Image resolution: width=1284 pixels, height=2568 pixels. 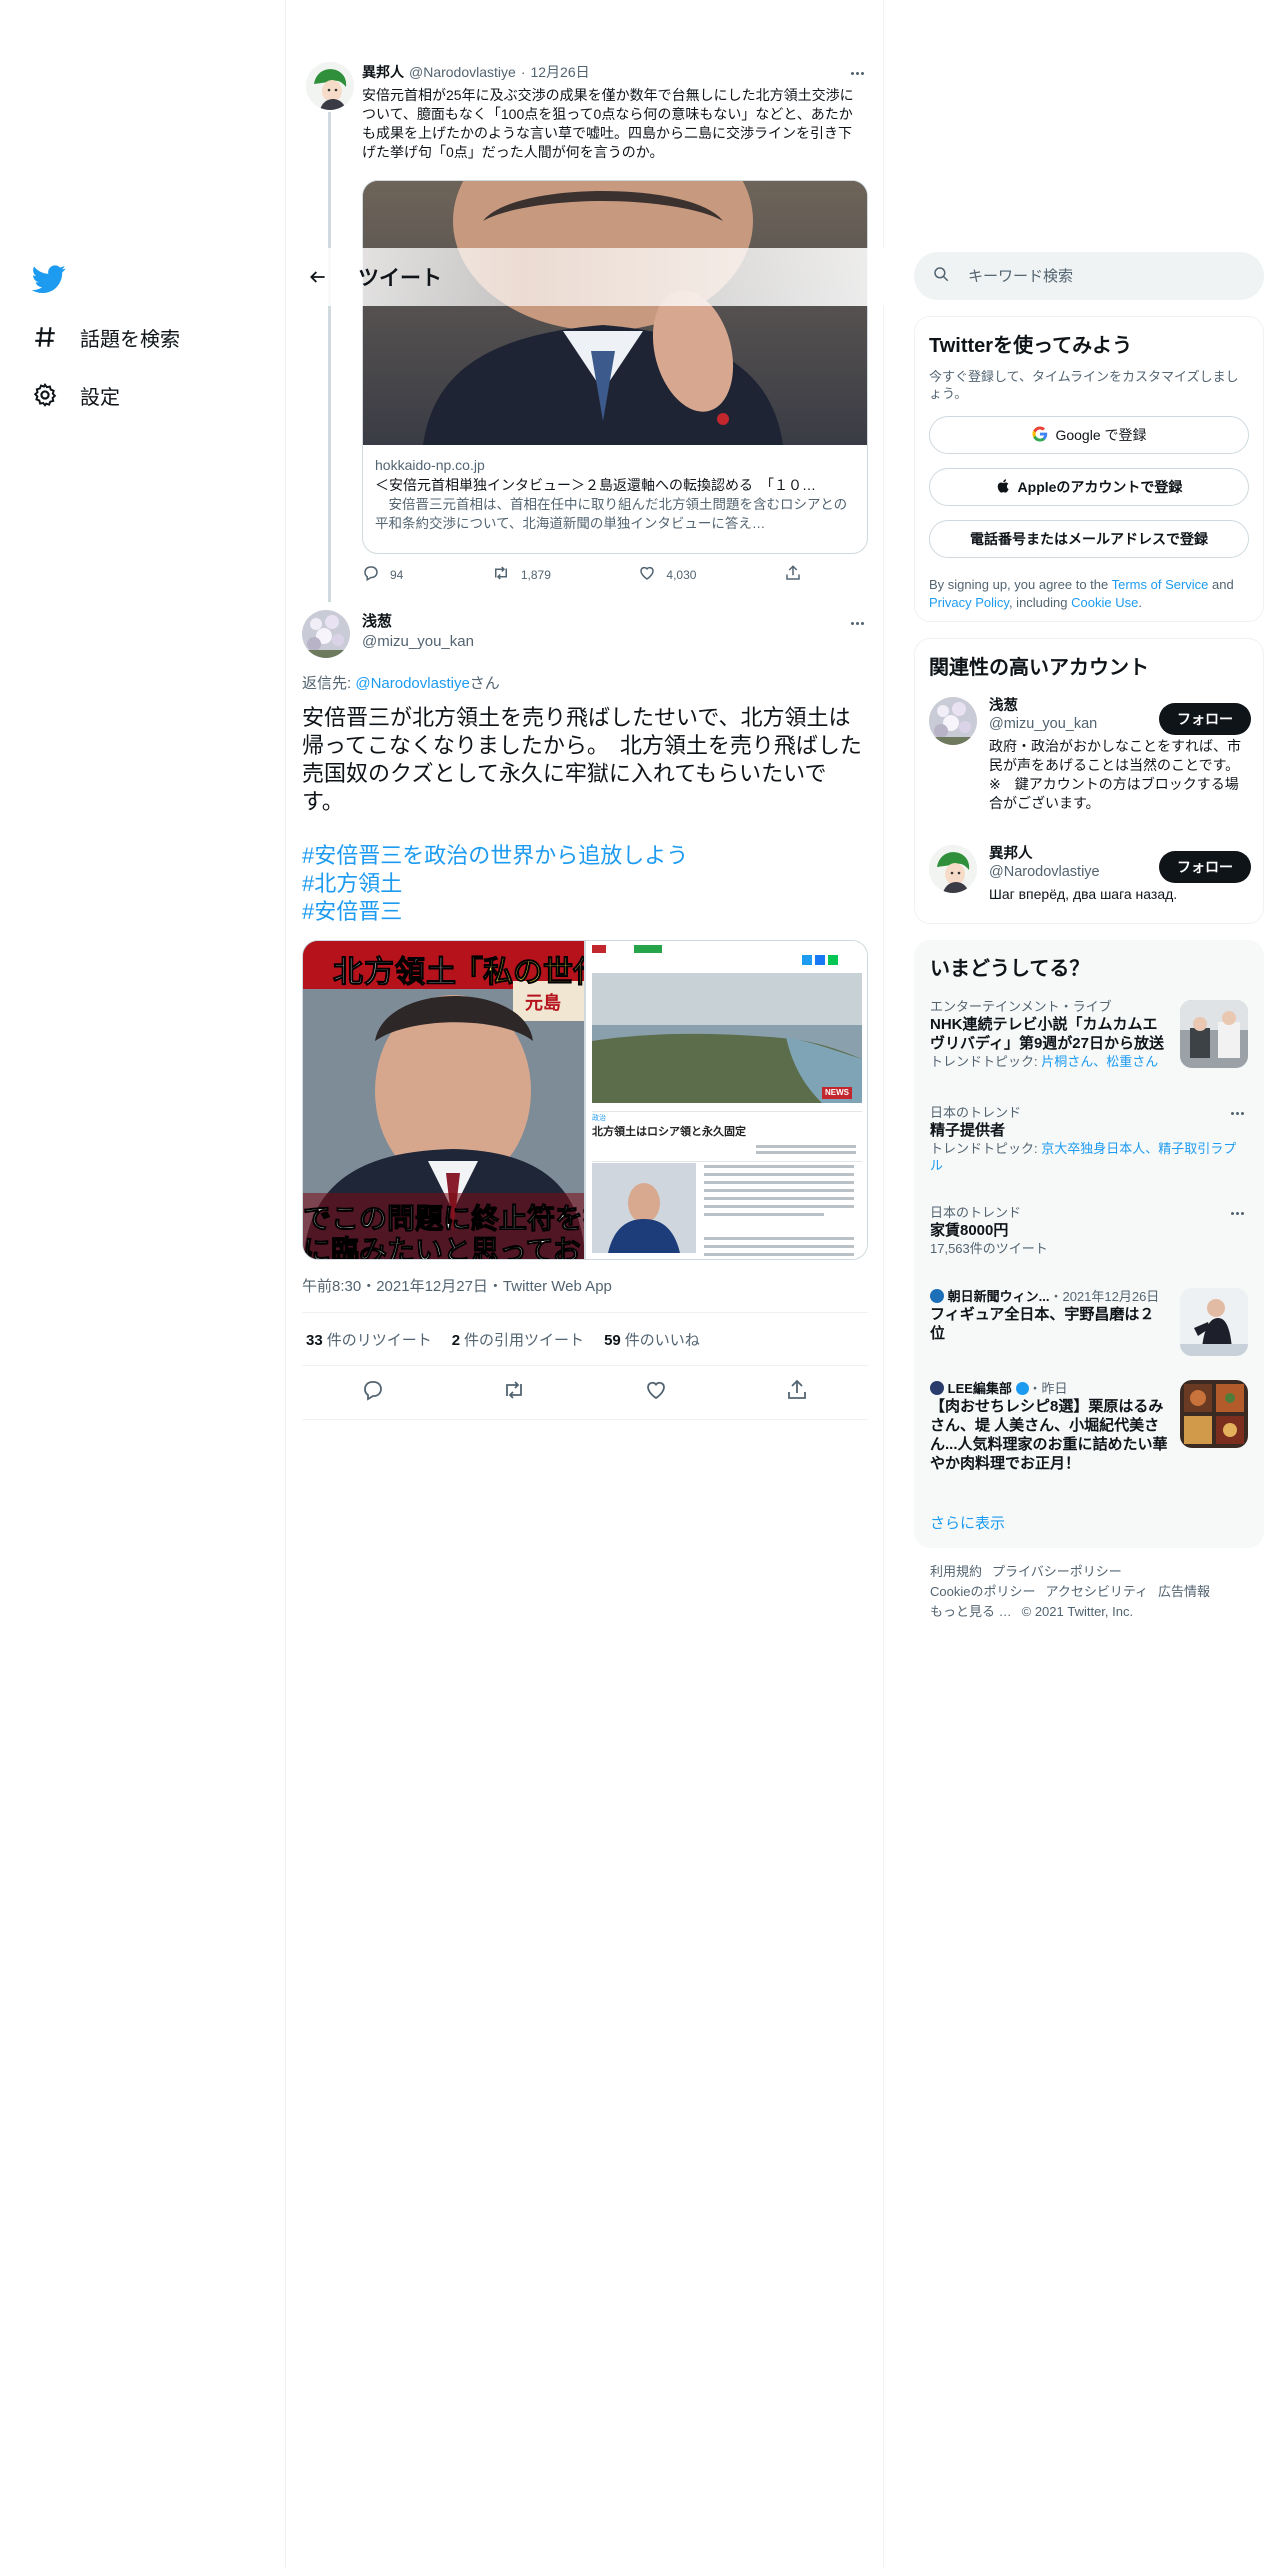 I want to click on like-count: 4,030, so click(x=681, y=574).